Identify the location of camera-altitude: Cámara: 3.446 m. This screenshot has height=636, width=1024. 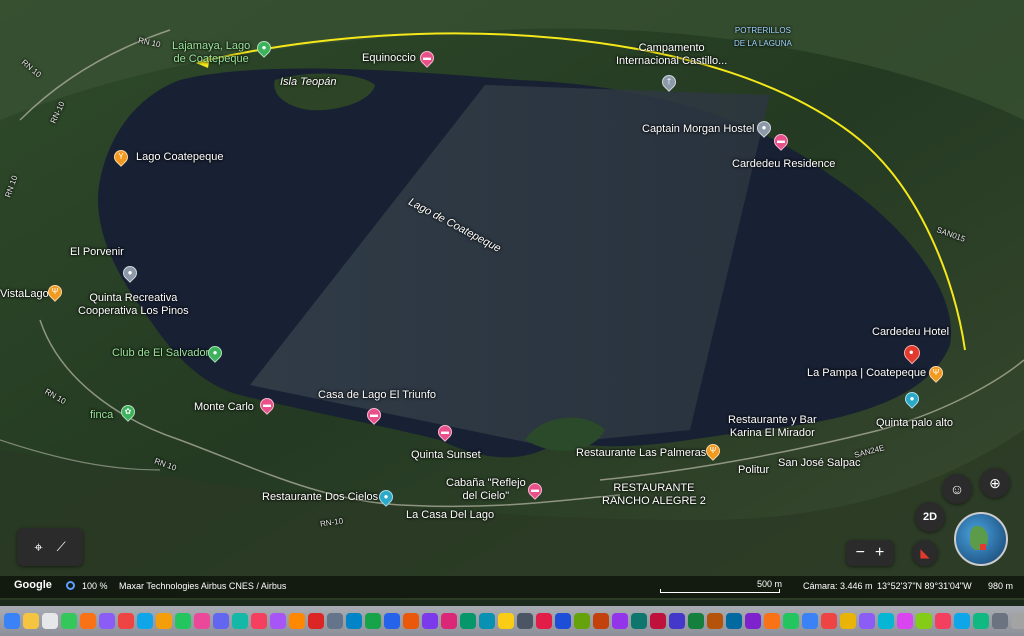
(838, 586).